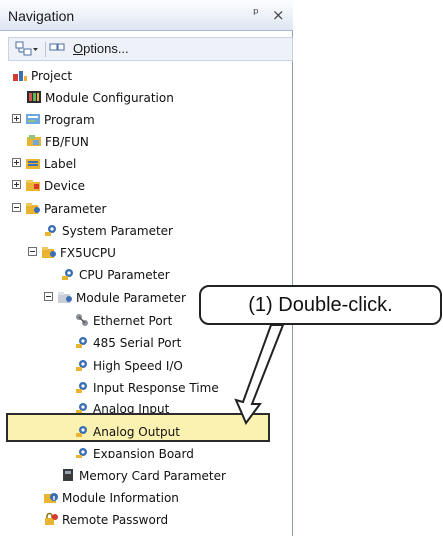  I want to click on tree-label: Module Parameter, so click(131, 298).